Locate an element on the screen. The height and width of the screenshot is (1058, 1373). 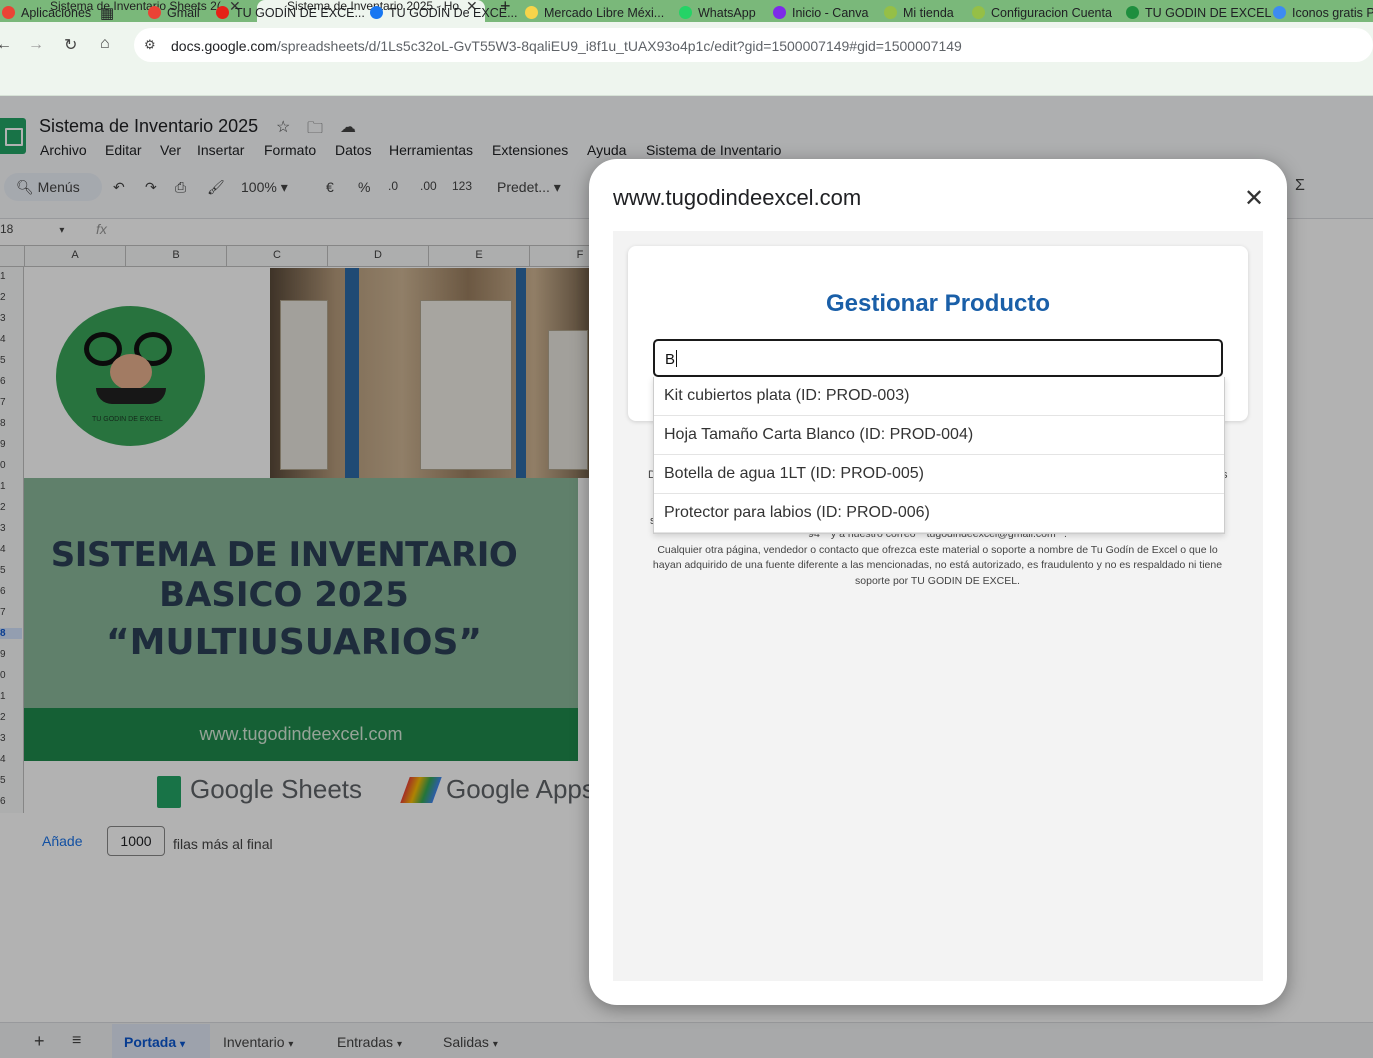
bookmark-label: Iconos gratis Pl is located at coordinates (1332, 13).